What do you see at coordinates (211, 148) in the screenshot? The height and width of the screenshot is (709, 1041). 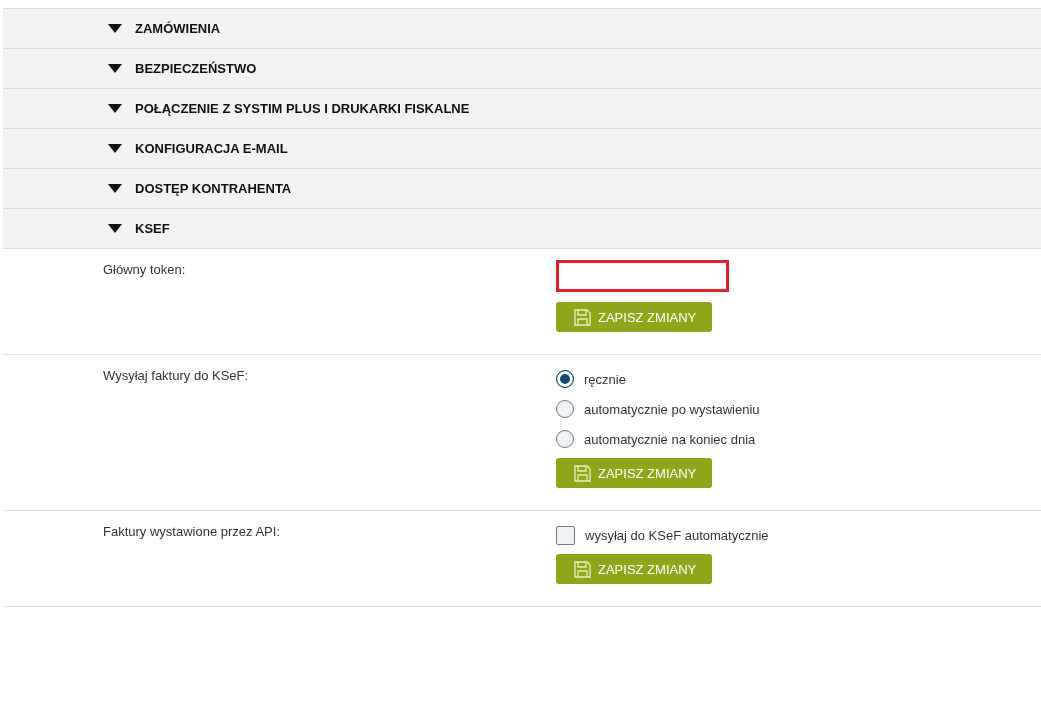 I see `section-title: KONFIGURACJA E-MAIL` at bounding box center [211, 148].